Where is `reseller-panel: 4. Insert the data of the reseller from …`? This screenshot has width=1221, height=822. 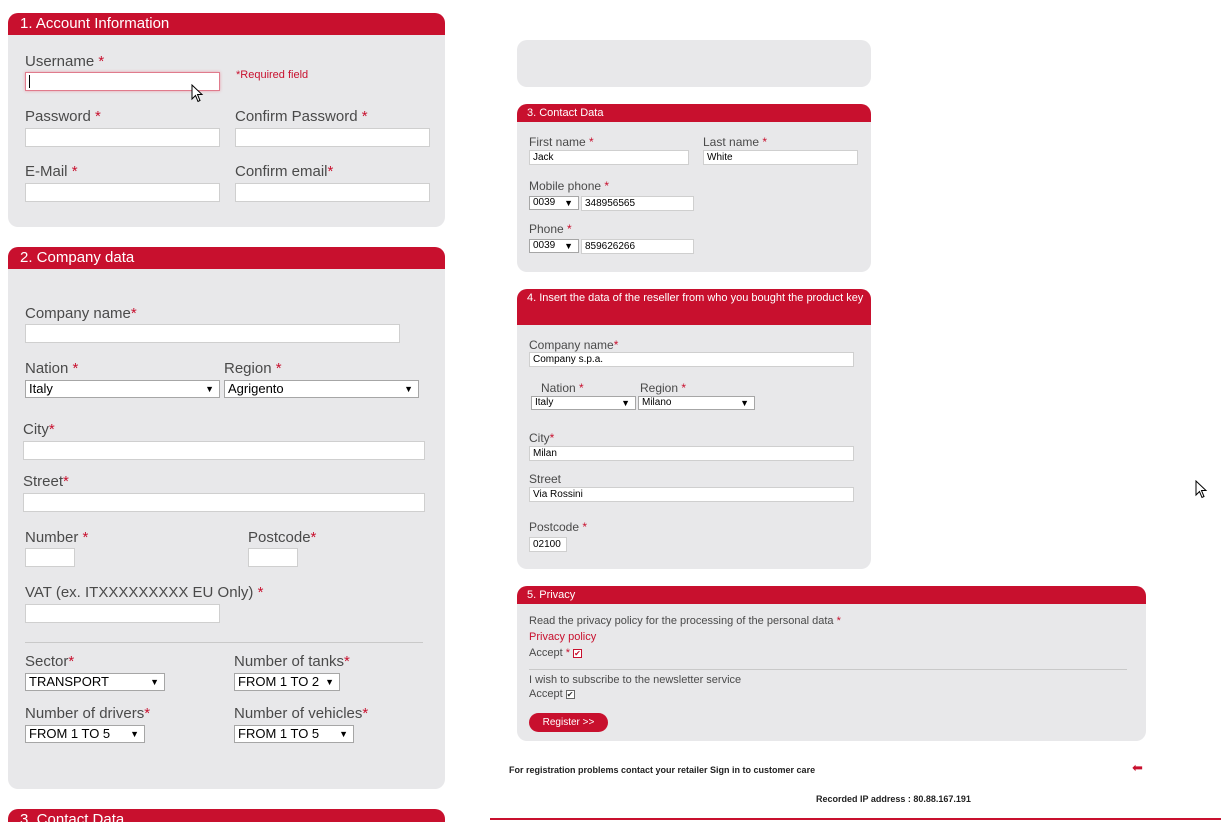 reseller-panel: 4. Insert the data of the reseller from … is located at coordinates (694, 429).